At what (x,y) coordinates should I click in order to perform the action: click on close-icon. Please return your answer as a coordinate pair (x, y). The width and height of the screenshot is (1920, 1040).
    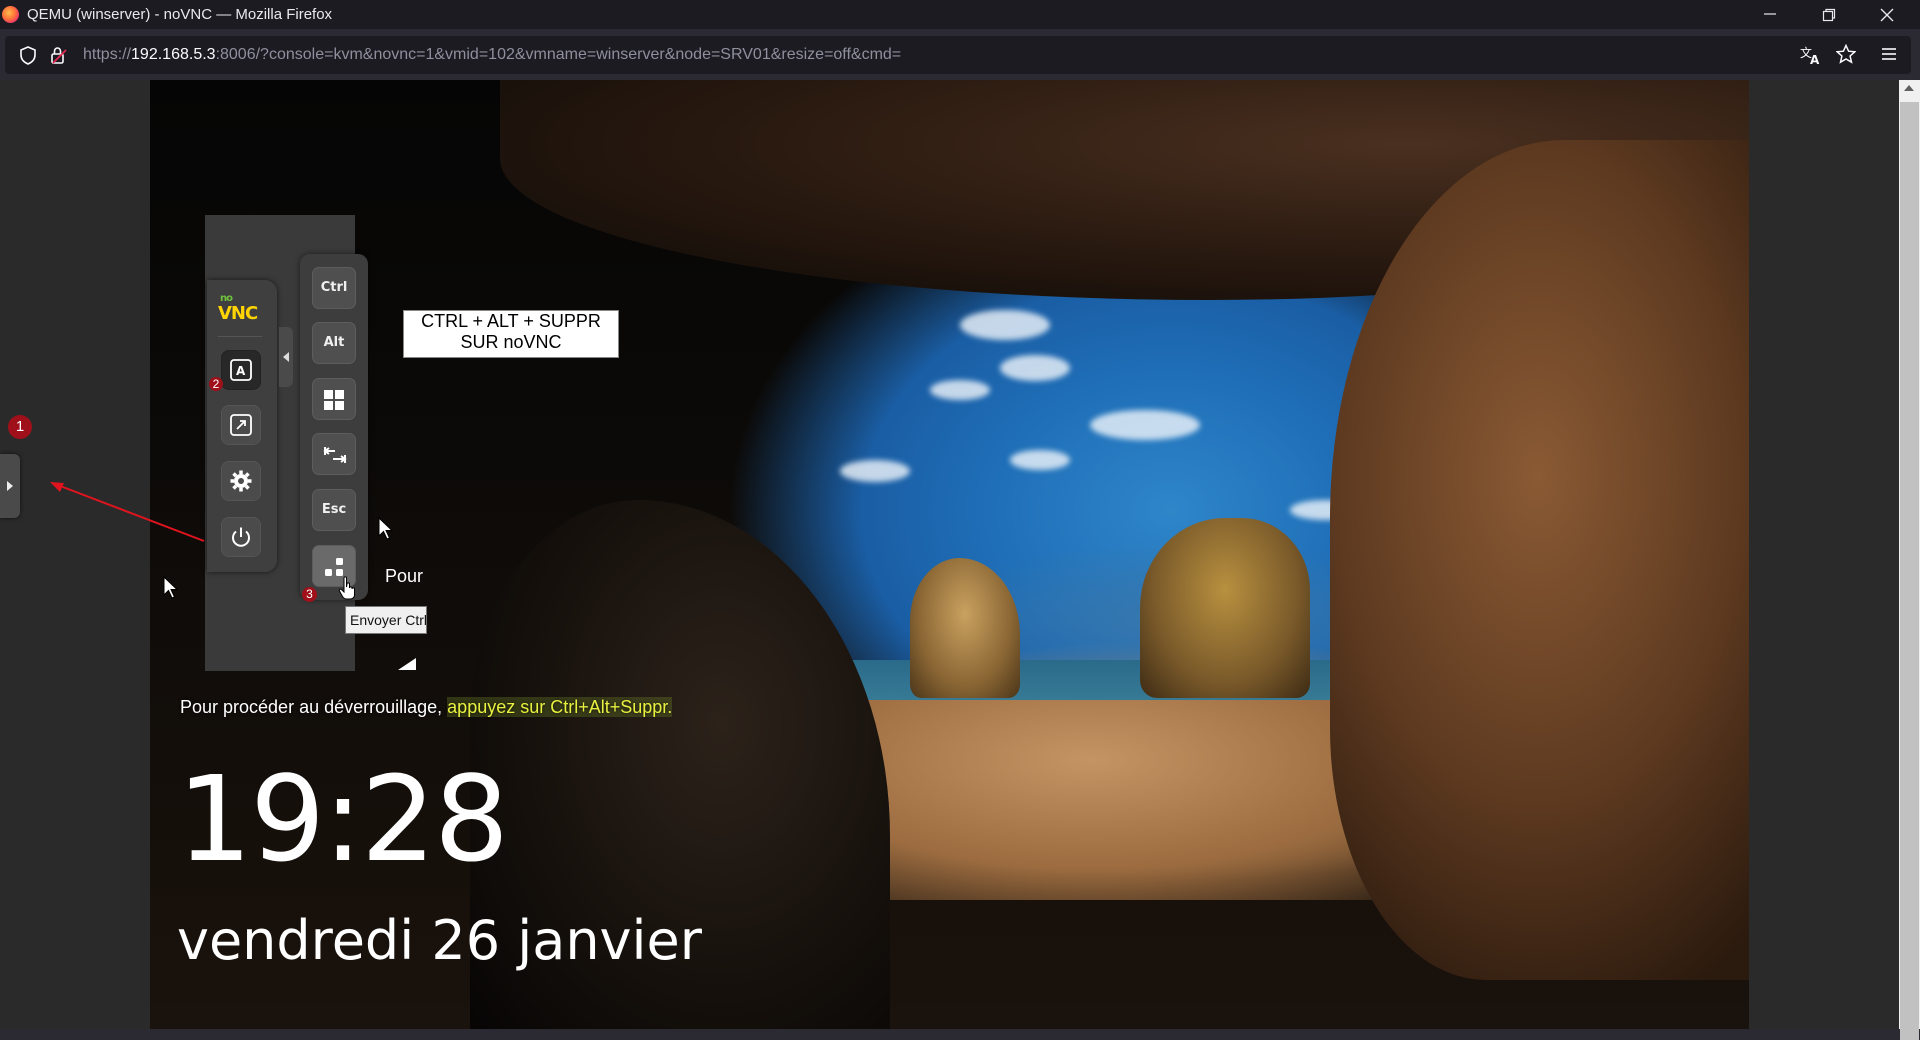
    Looking at the image, I should click on (1887, 15).